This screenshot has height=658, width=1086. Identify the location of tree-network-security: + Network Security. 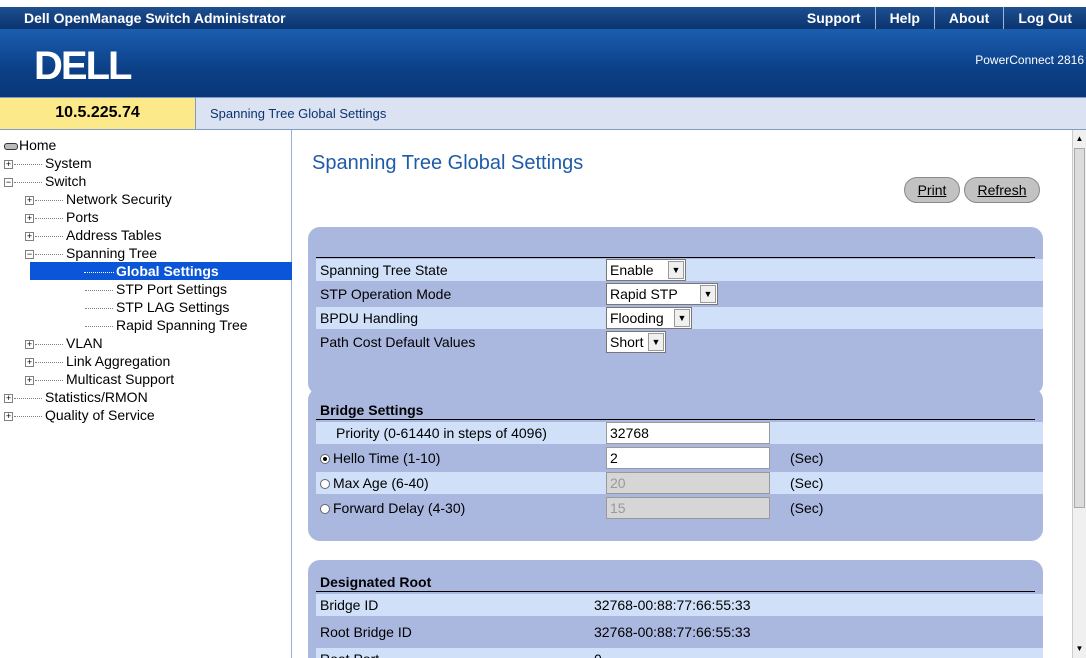
(98, 199).